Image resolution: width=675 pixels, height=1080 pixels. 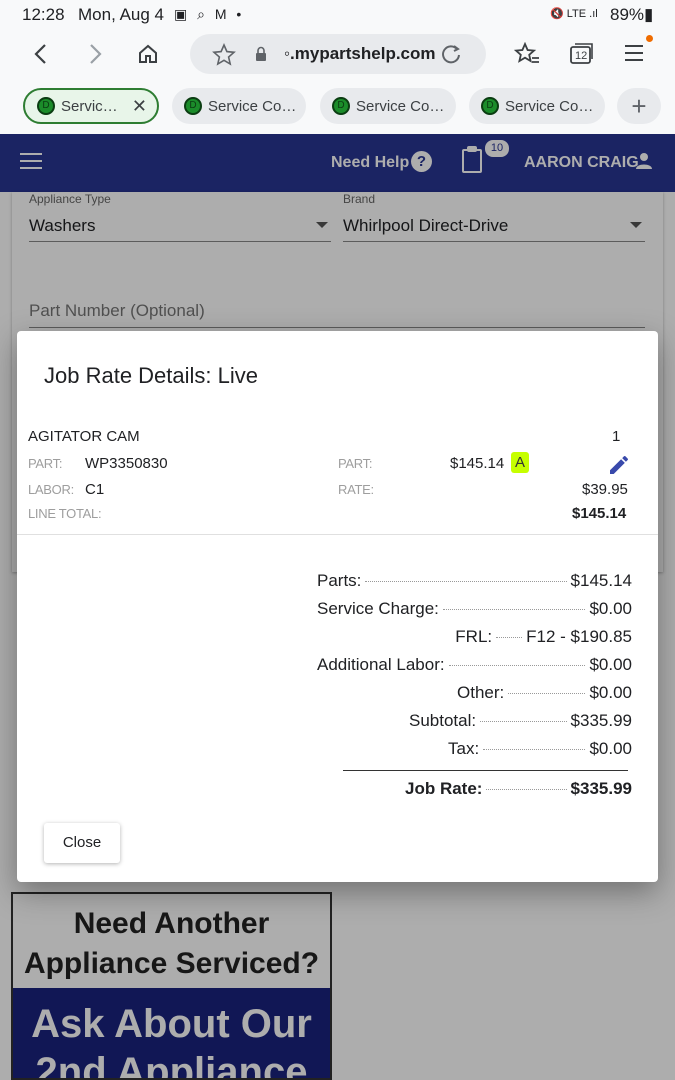 What do you see at coordinates (605, 489) in the screenshot?
I see `rate-value: $39.95` at bounding box center [605, 489].